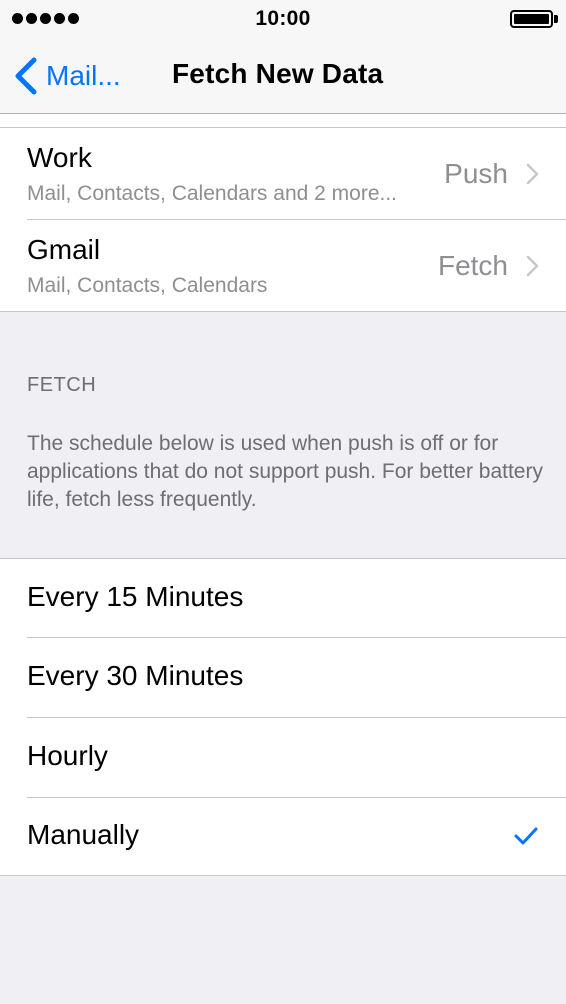 The image size is (566, 1004). I want to click on option-label: Every 15 Minutes, so click(135, 596).